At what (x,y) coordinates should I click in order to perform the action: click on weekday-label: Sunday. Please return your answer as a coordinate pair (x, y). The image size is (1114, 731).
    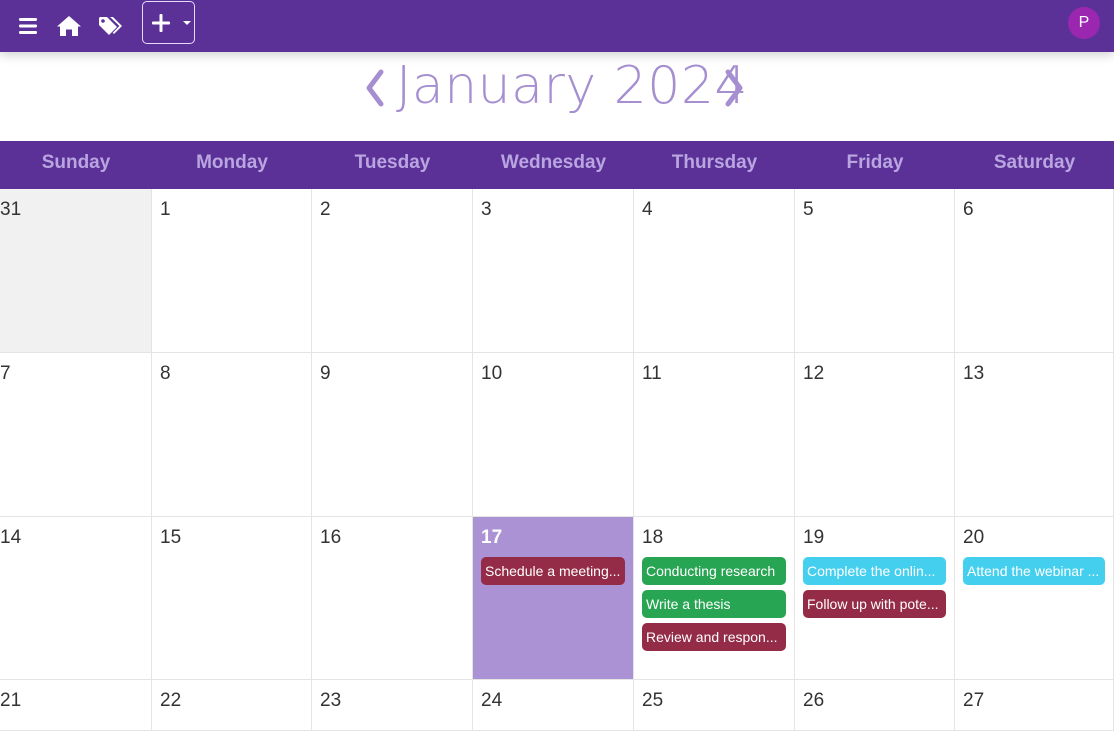
    Looking at the image, I should click on (76, 162).